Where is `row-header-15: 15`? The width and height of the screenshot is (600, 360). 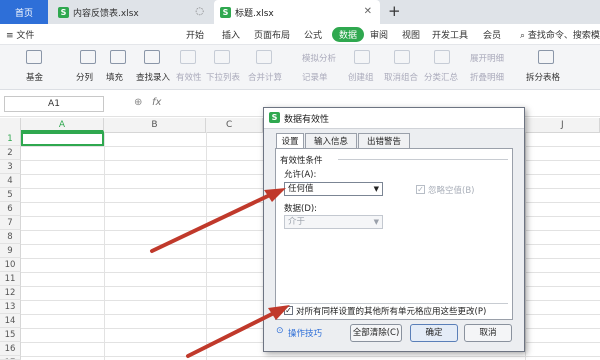
row-header-15: 15 is located at coordinates (10, 335).